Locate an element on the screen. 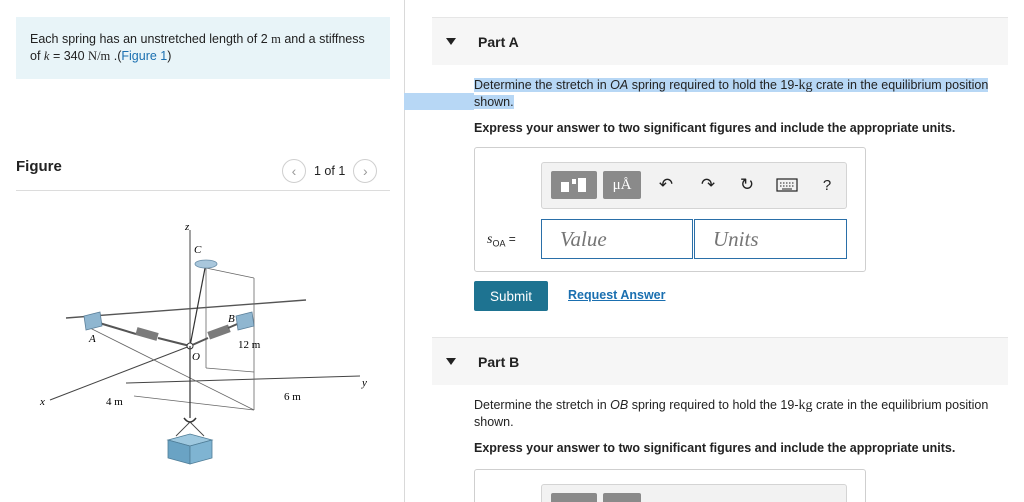 Image resolution: width=1024 pixels, height=502 pixels. label-x: x is located at coordinates (42, 402).